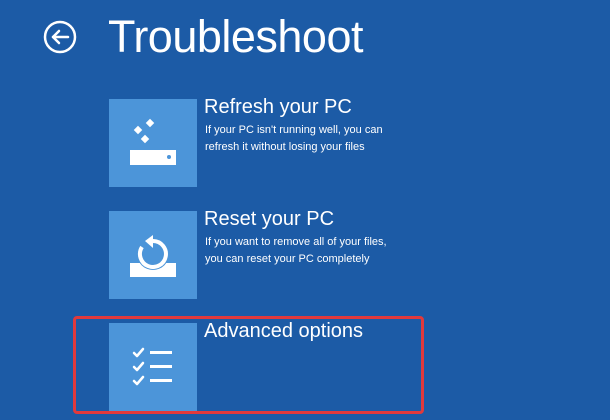  Describe the element at coordinates (296, 242) in the screenshot. I see `option-description-line: If you want to remove all of your files,` at that location.